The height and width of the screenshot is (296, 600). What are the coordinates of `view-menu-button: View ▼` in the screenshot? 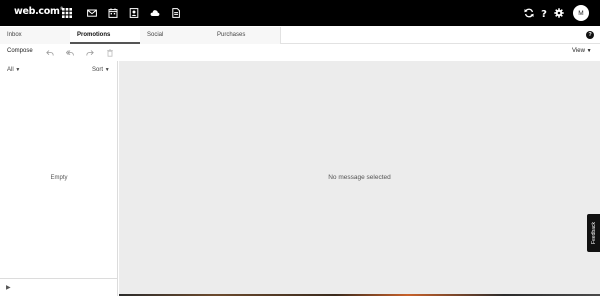 It's located at (582, 51).